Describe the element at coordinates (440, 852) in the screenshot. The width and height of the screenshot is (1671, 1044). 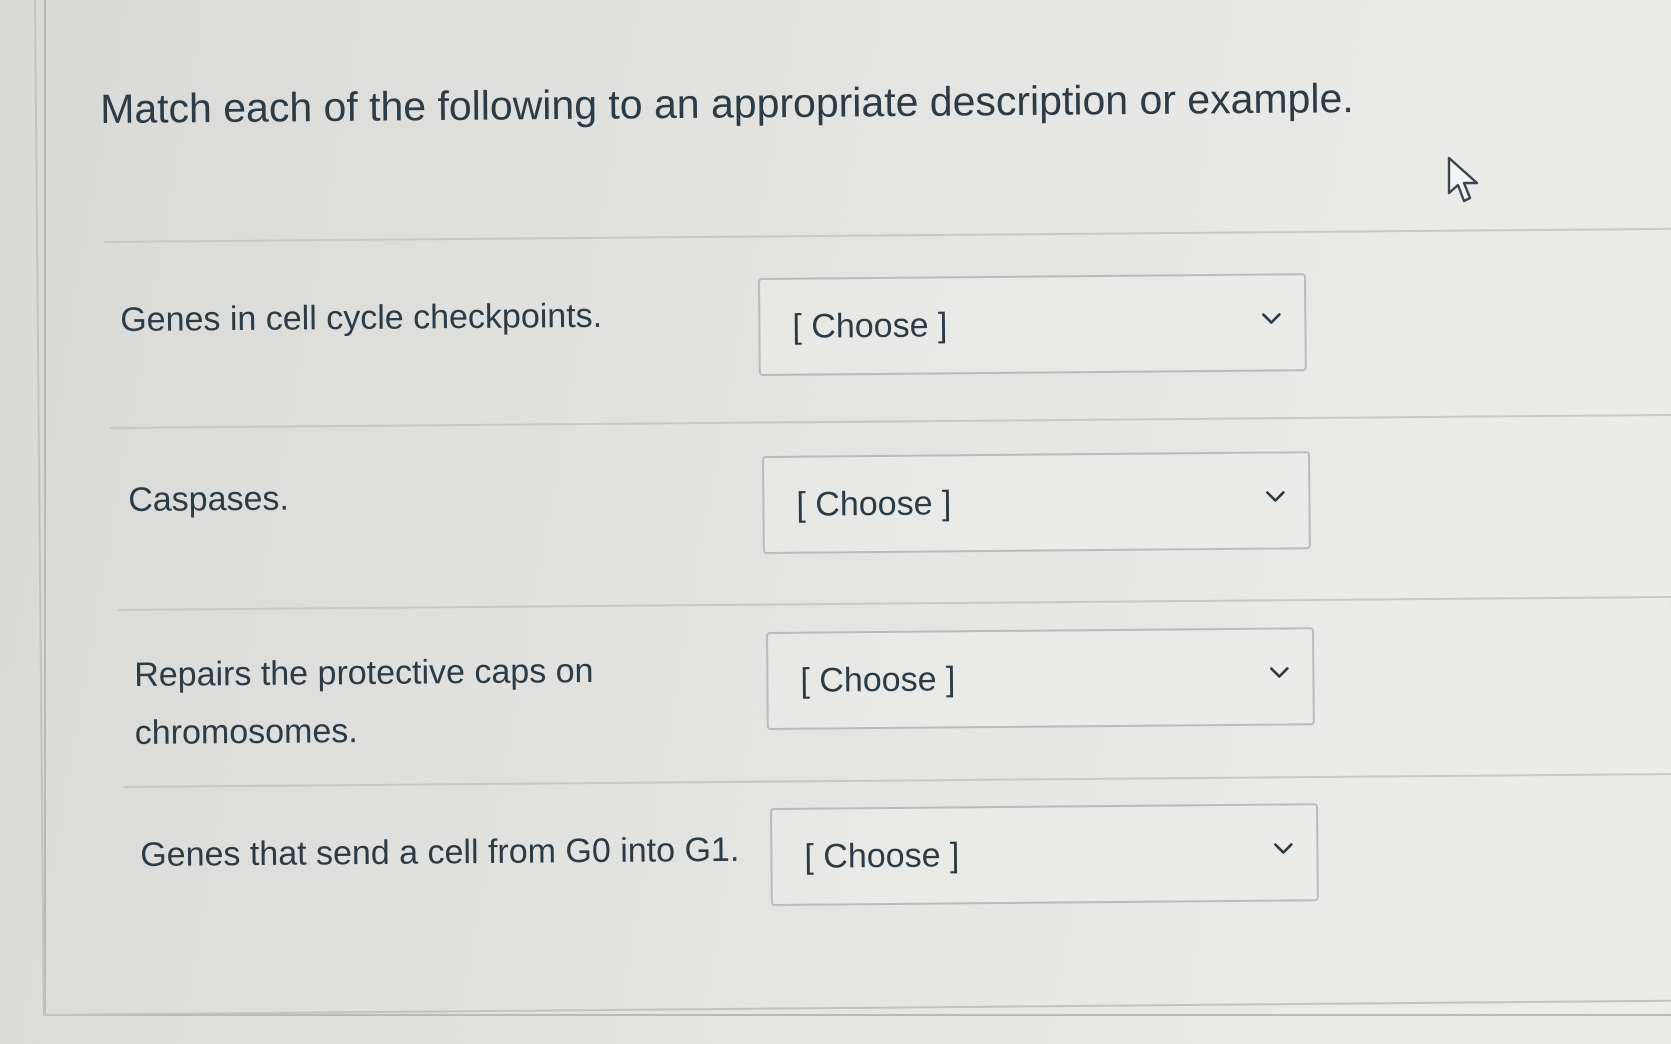
I see `match-label-g0-g1-genes: Genes that send a cell from G0 into G1.` at that location.